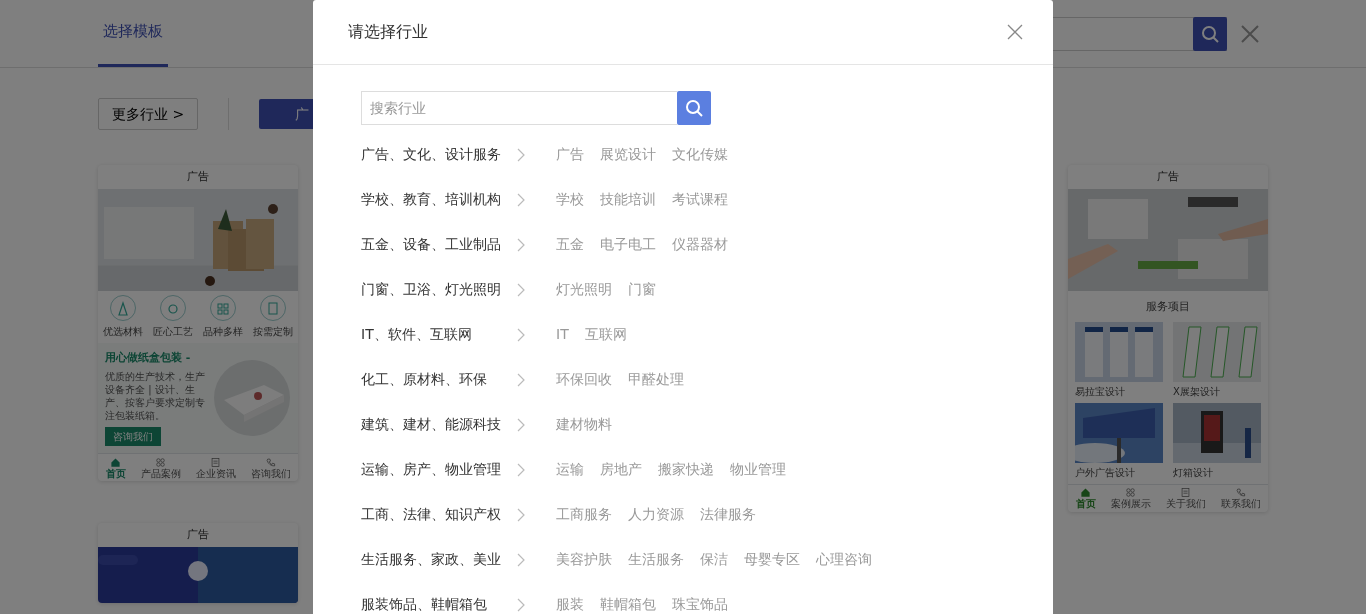 The width and height of the screenshot is (1366, 614). What do you see at coordinates (642, 289) in the screenshot?
I see `industry-tag: 门窗` at bounding box center [642, 289].